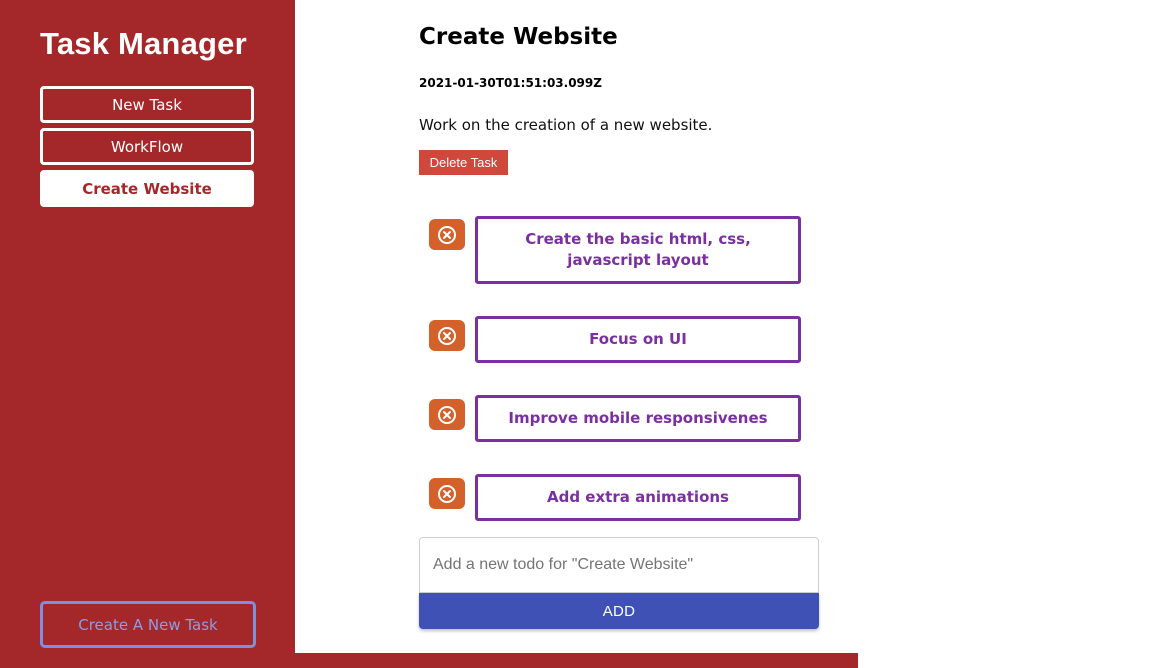  I want to click on task-date: 2021-01-30T01:51:03.099Z, so click(510, 83).